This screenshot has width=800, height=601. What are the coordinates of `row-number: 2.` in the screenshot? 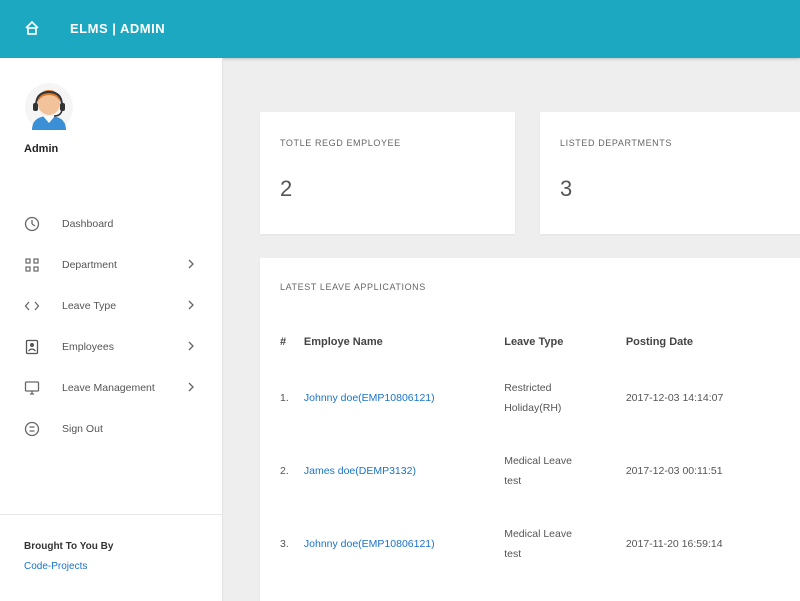 It's located at (284, 470).